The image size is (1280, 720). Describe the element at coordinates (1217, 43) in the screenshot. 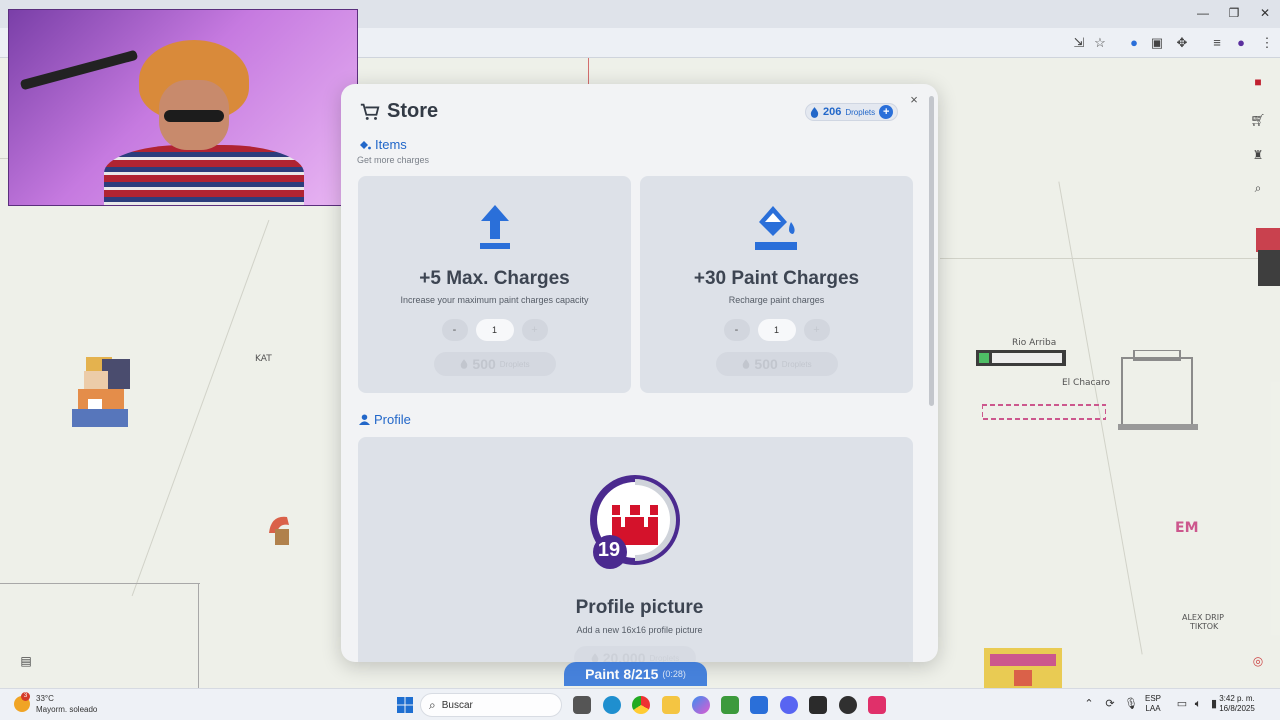

I see `media-icon: ≡` at that location.